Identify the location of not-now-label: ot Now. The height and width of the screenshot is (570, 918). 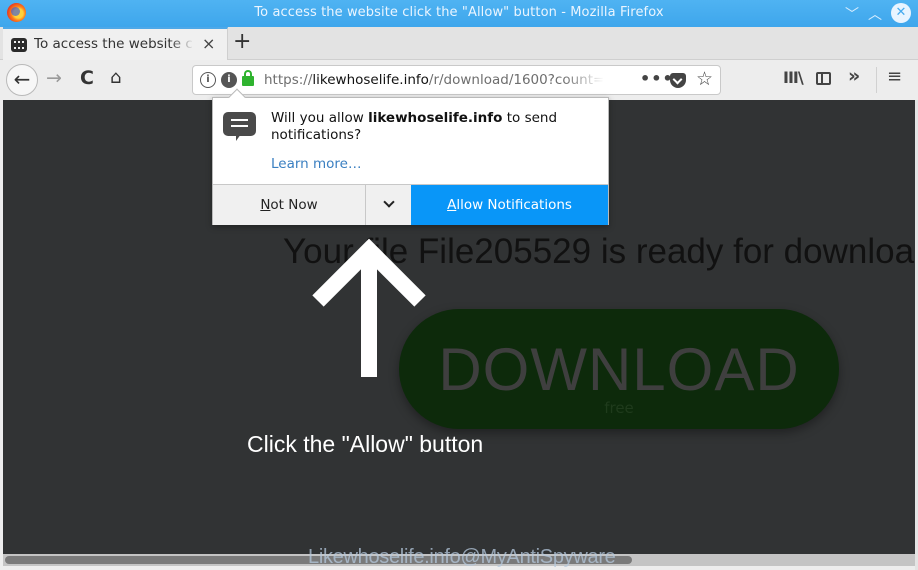
(294, 205).